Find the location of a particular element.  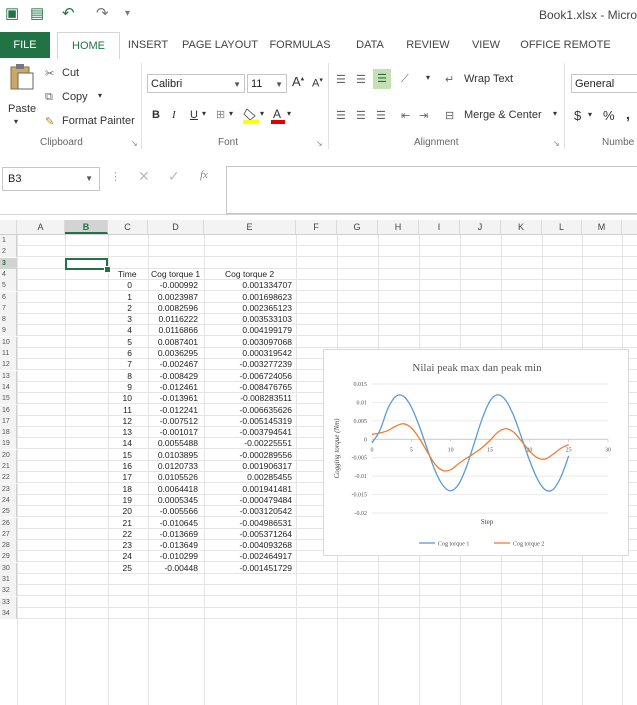

enter-icon: ✓ is located at coordinates (174, 176).